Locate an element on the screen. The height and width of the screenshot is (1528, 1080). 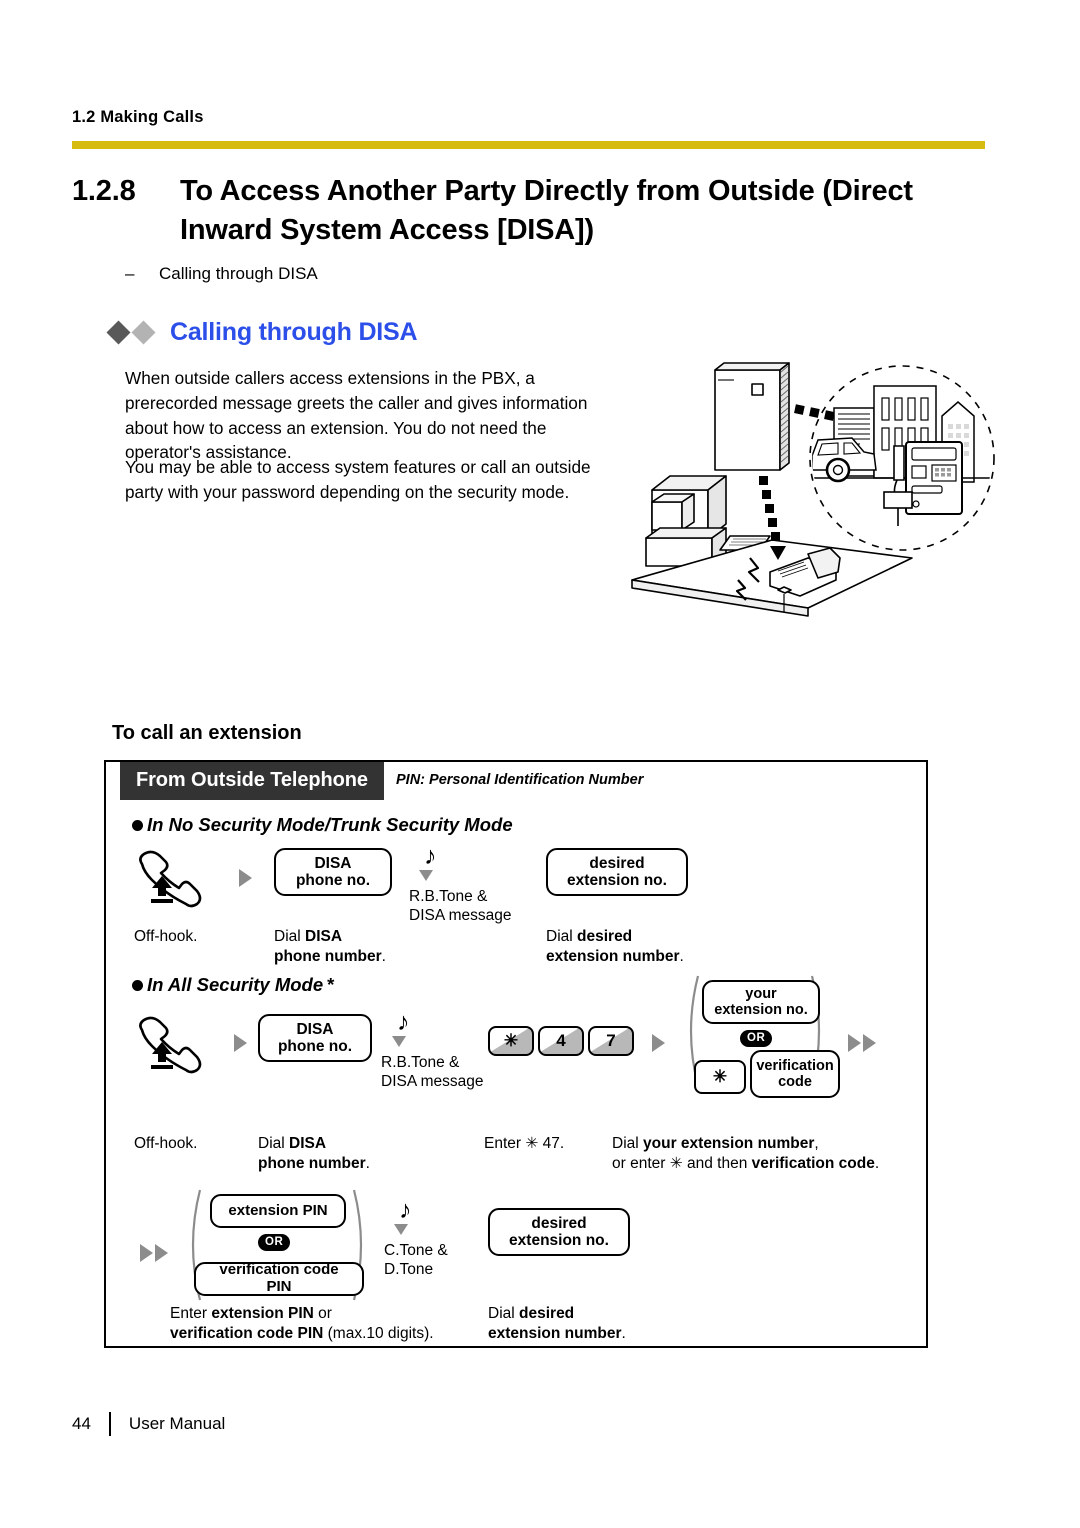
cap5-tail1: or is located at coordinates (322, 1313).